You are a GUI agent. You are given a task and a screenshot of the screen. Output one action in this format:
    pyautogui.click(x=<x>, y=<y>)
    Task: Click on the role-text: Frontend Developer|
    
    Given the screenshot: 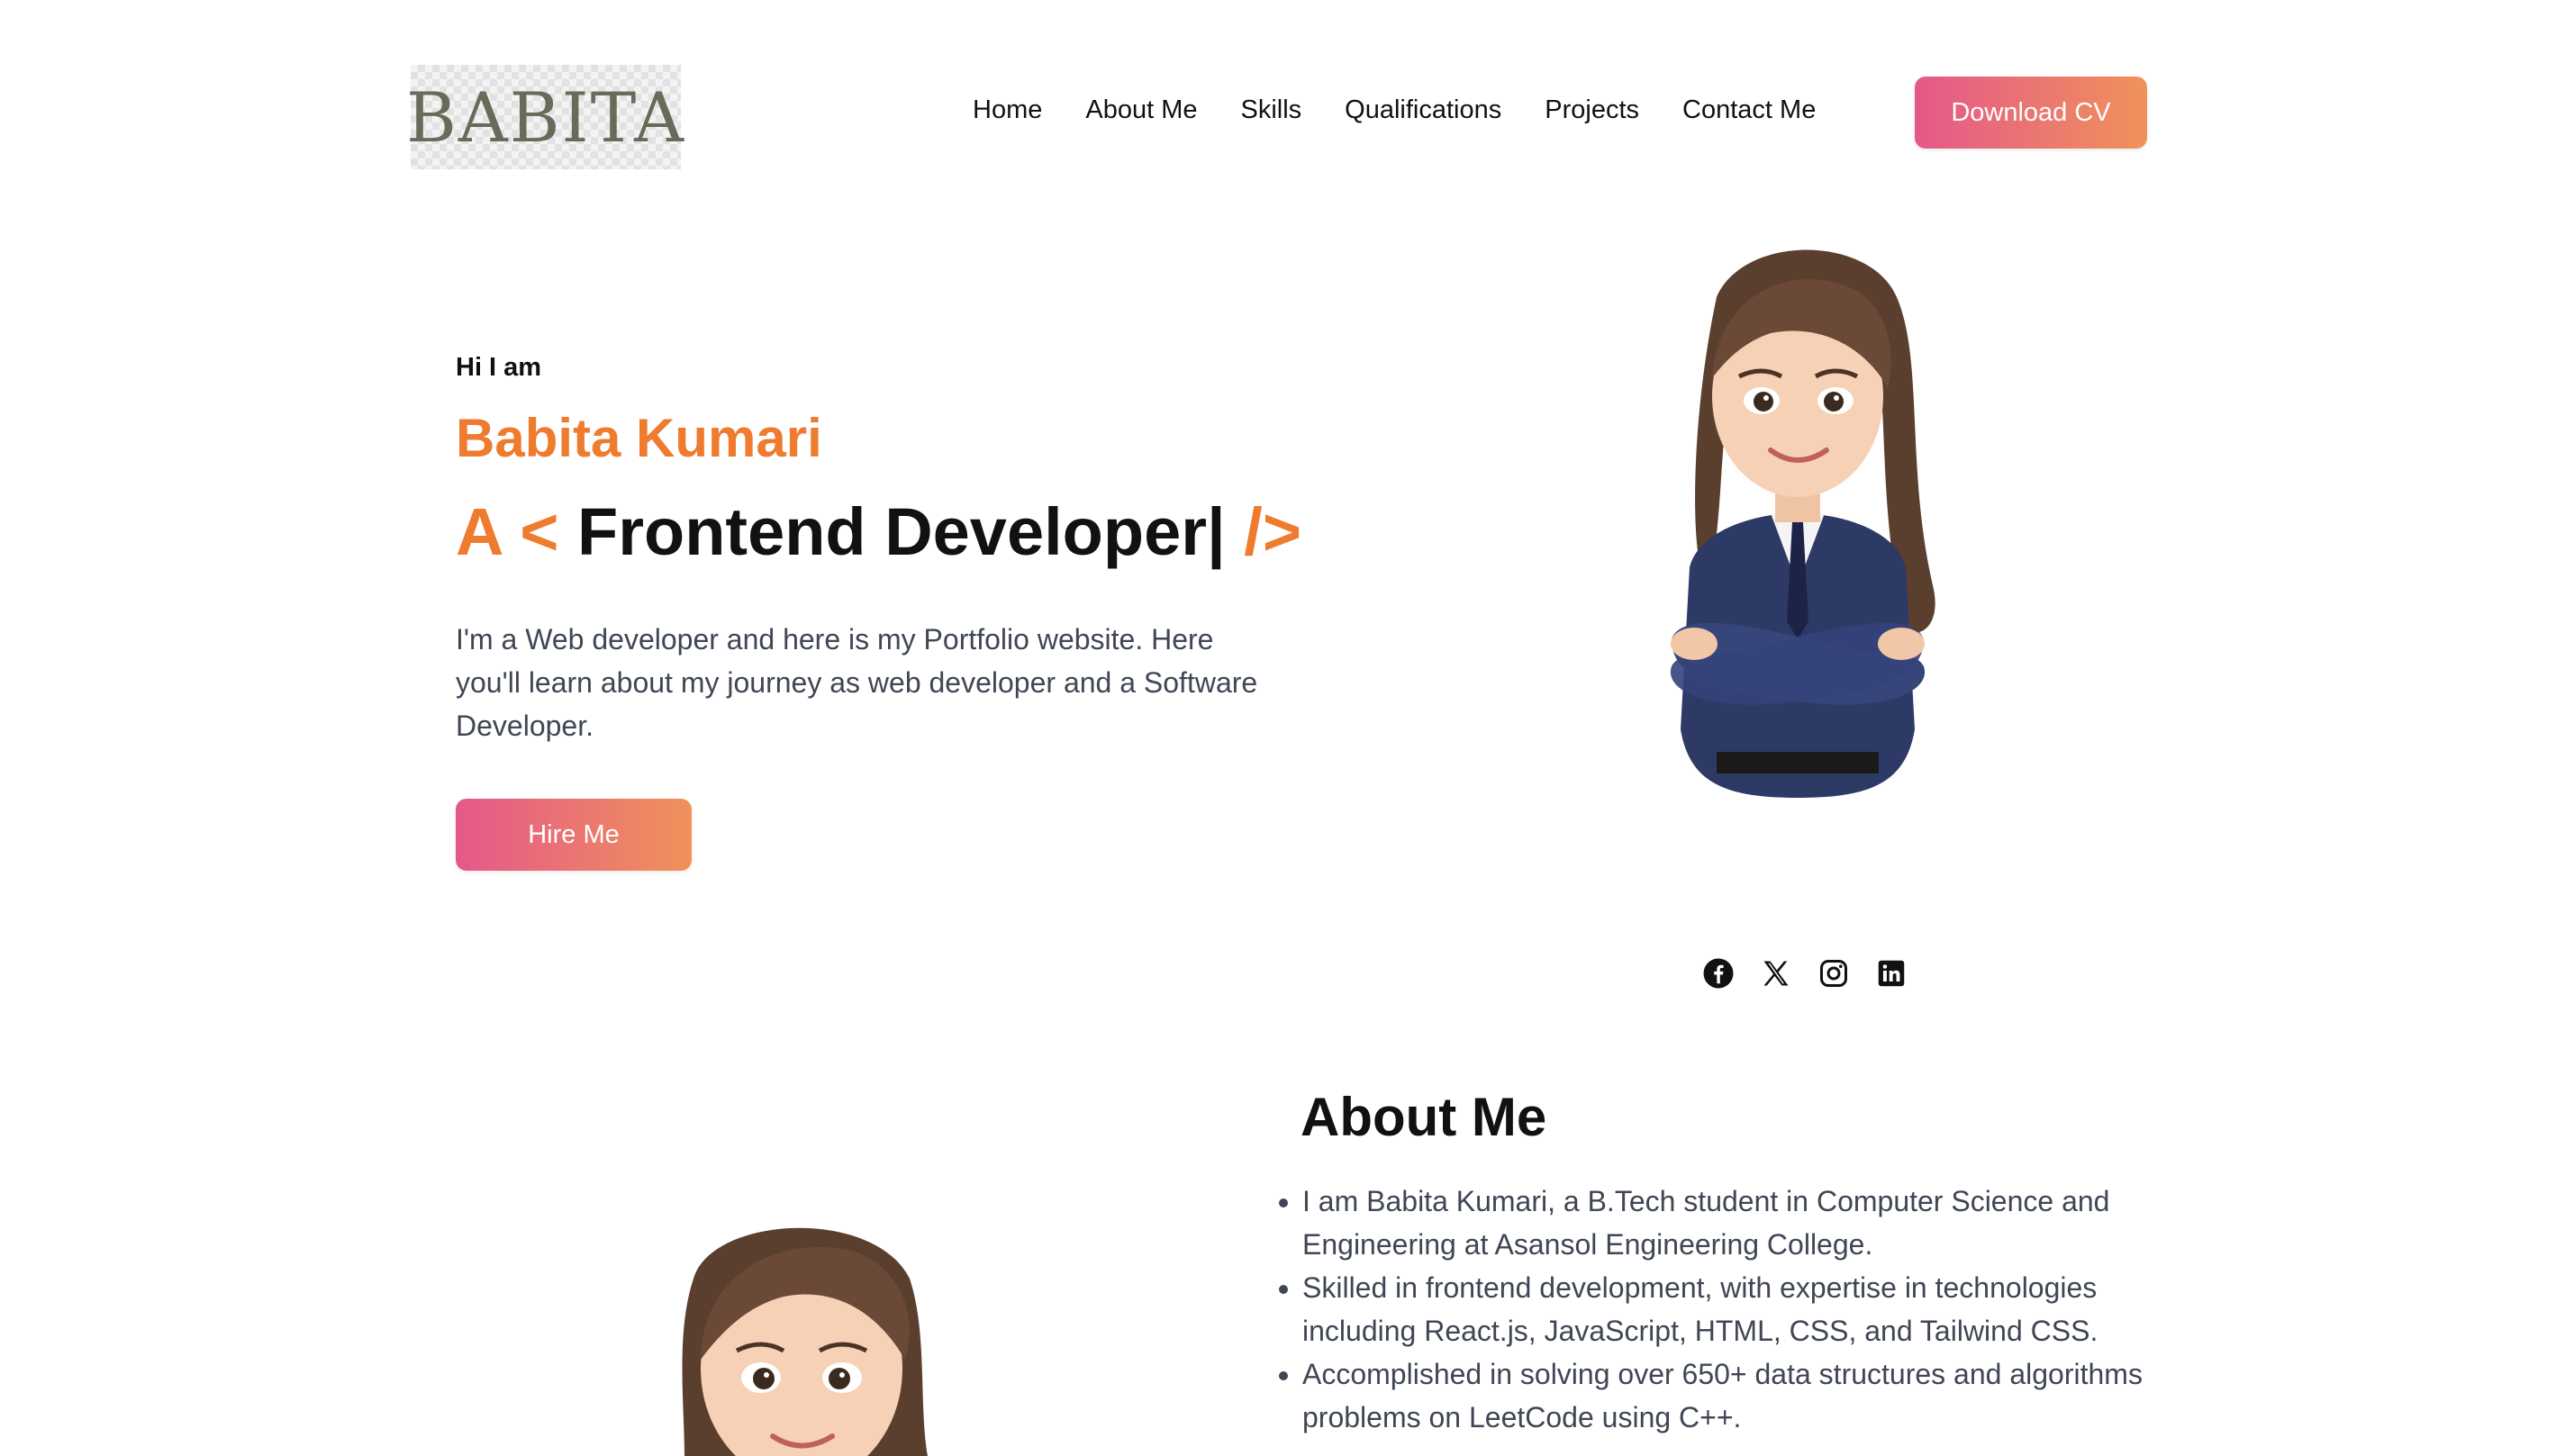 What is the action you would take?
    pyautogui.click(x=901, y=531)
    